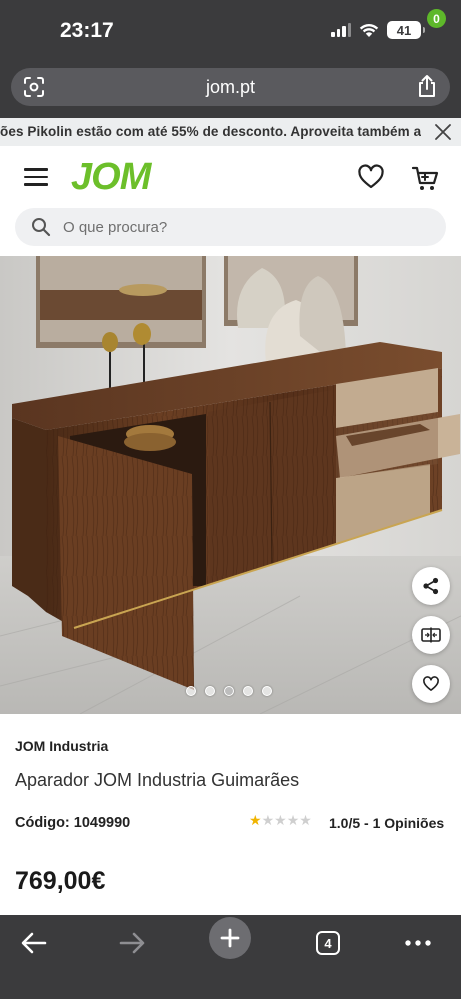 The image size is (461, 999). I want to click on battery-indicator: 41, so click(406, 30).